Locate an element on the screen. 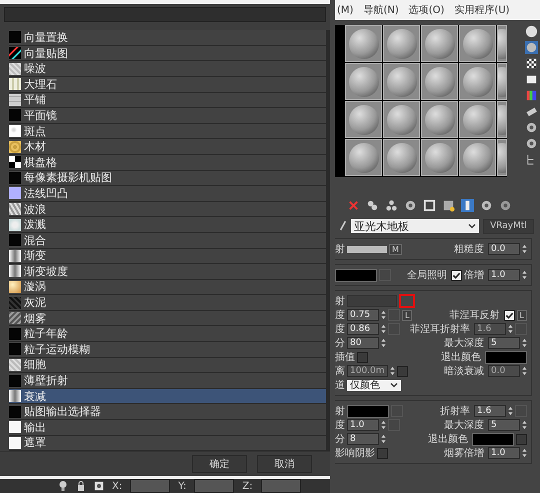  lock-icon is located at coordinates (81, 486).